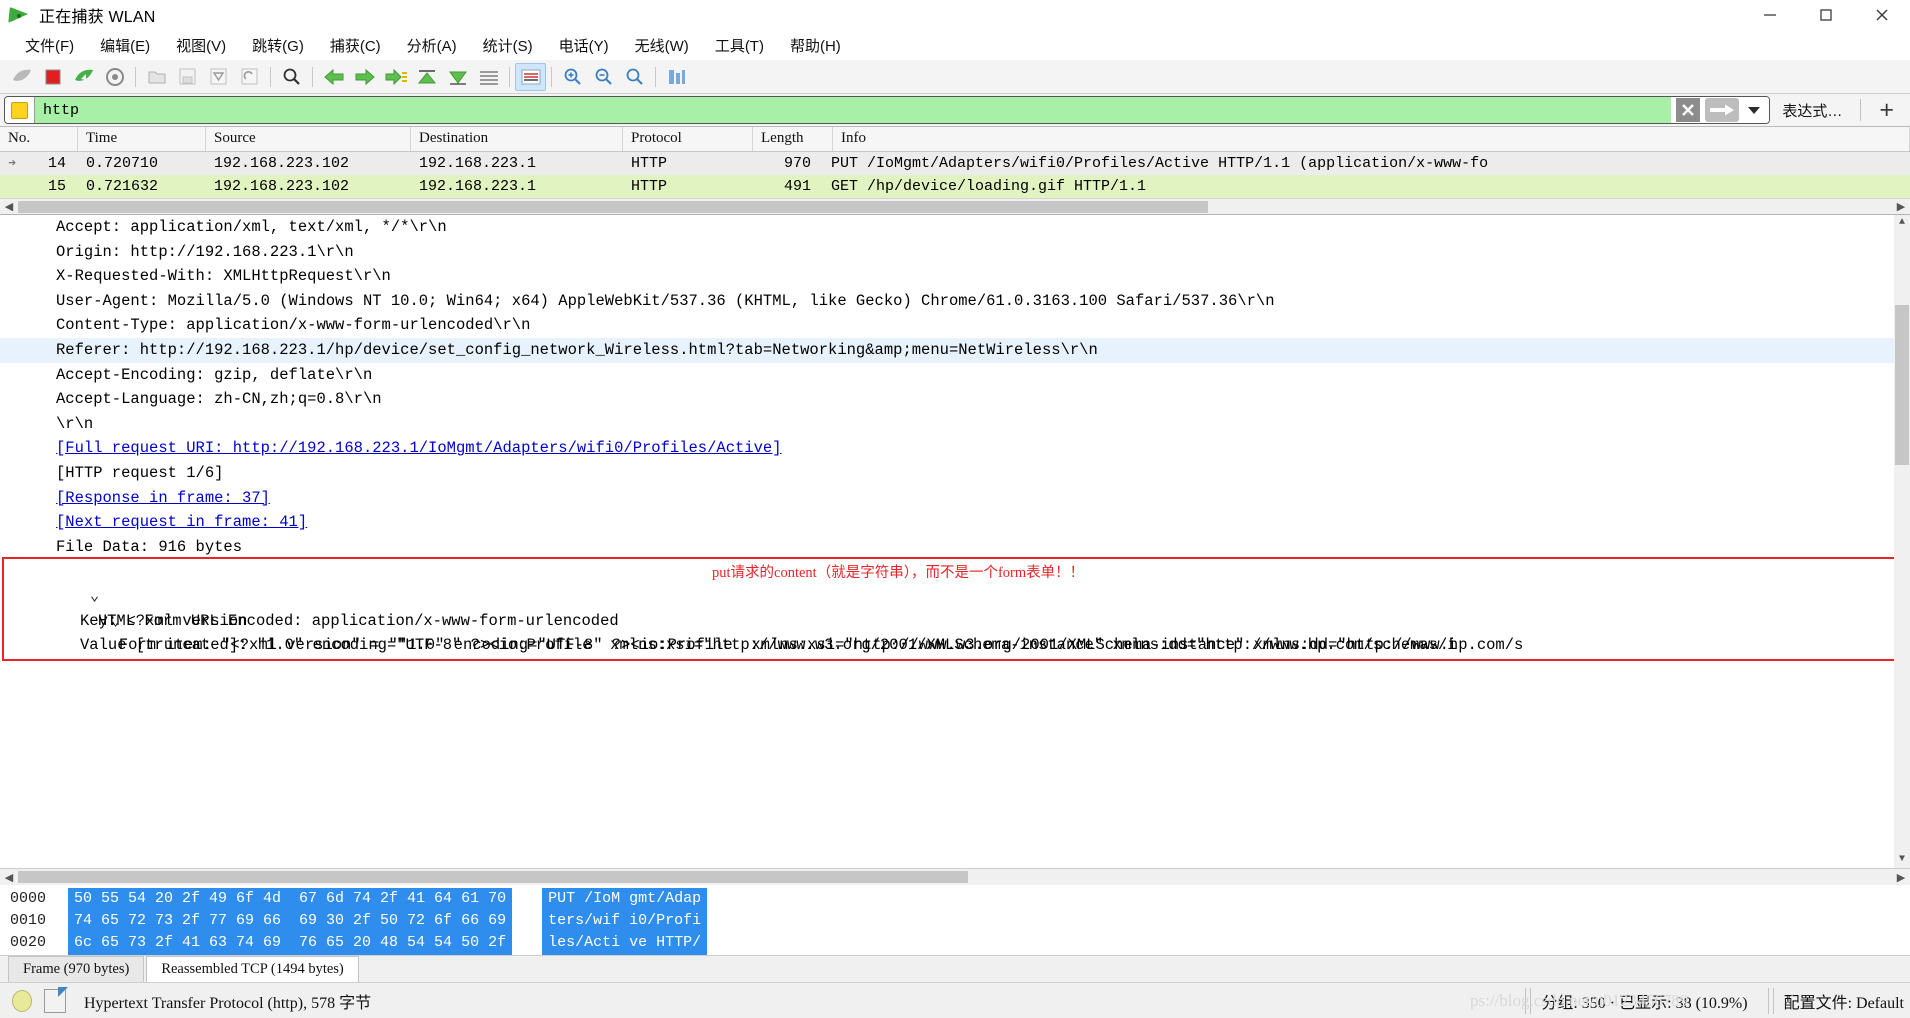 Image resolution: width=1910 pixels, height=1018 pixels. What do you see at coordinates (39, 139) in the screenshot?
I see `column-header-no: No.` at bounding box center [39, 139].